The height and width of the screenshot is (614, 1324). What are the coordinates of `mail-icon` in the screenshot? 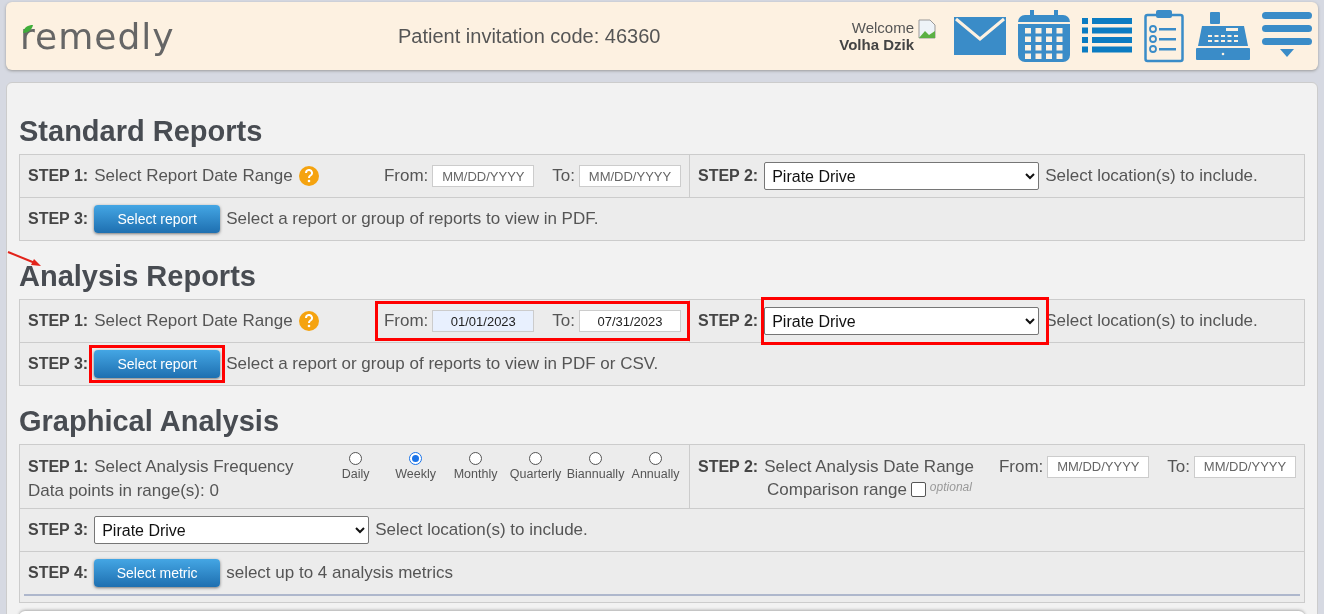 It's located at (980, 36).